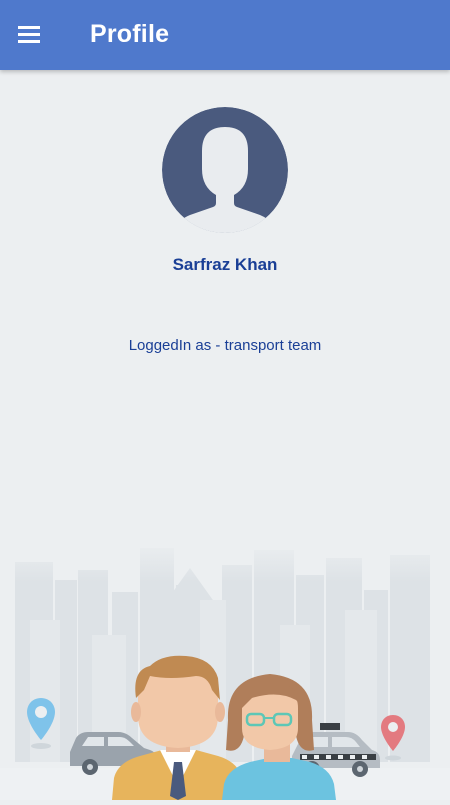  What do you see at coordinates (225, 264) in the screenshot?
I see `user-name: Sarfraz Khan` at bounding box center [225, 264].